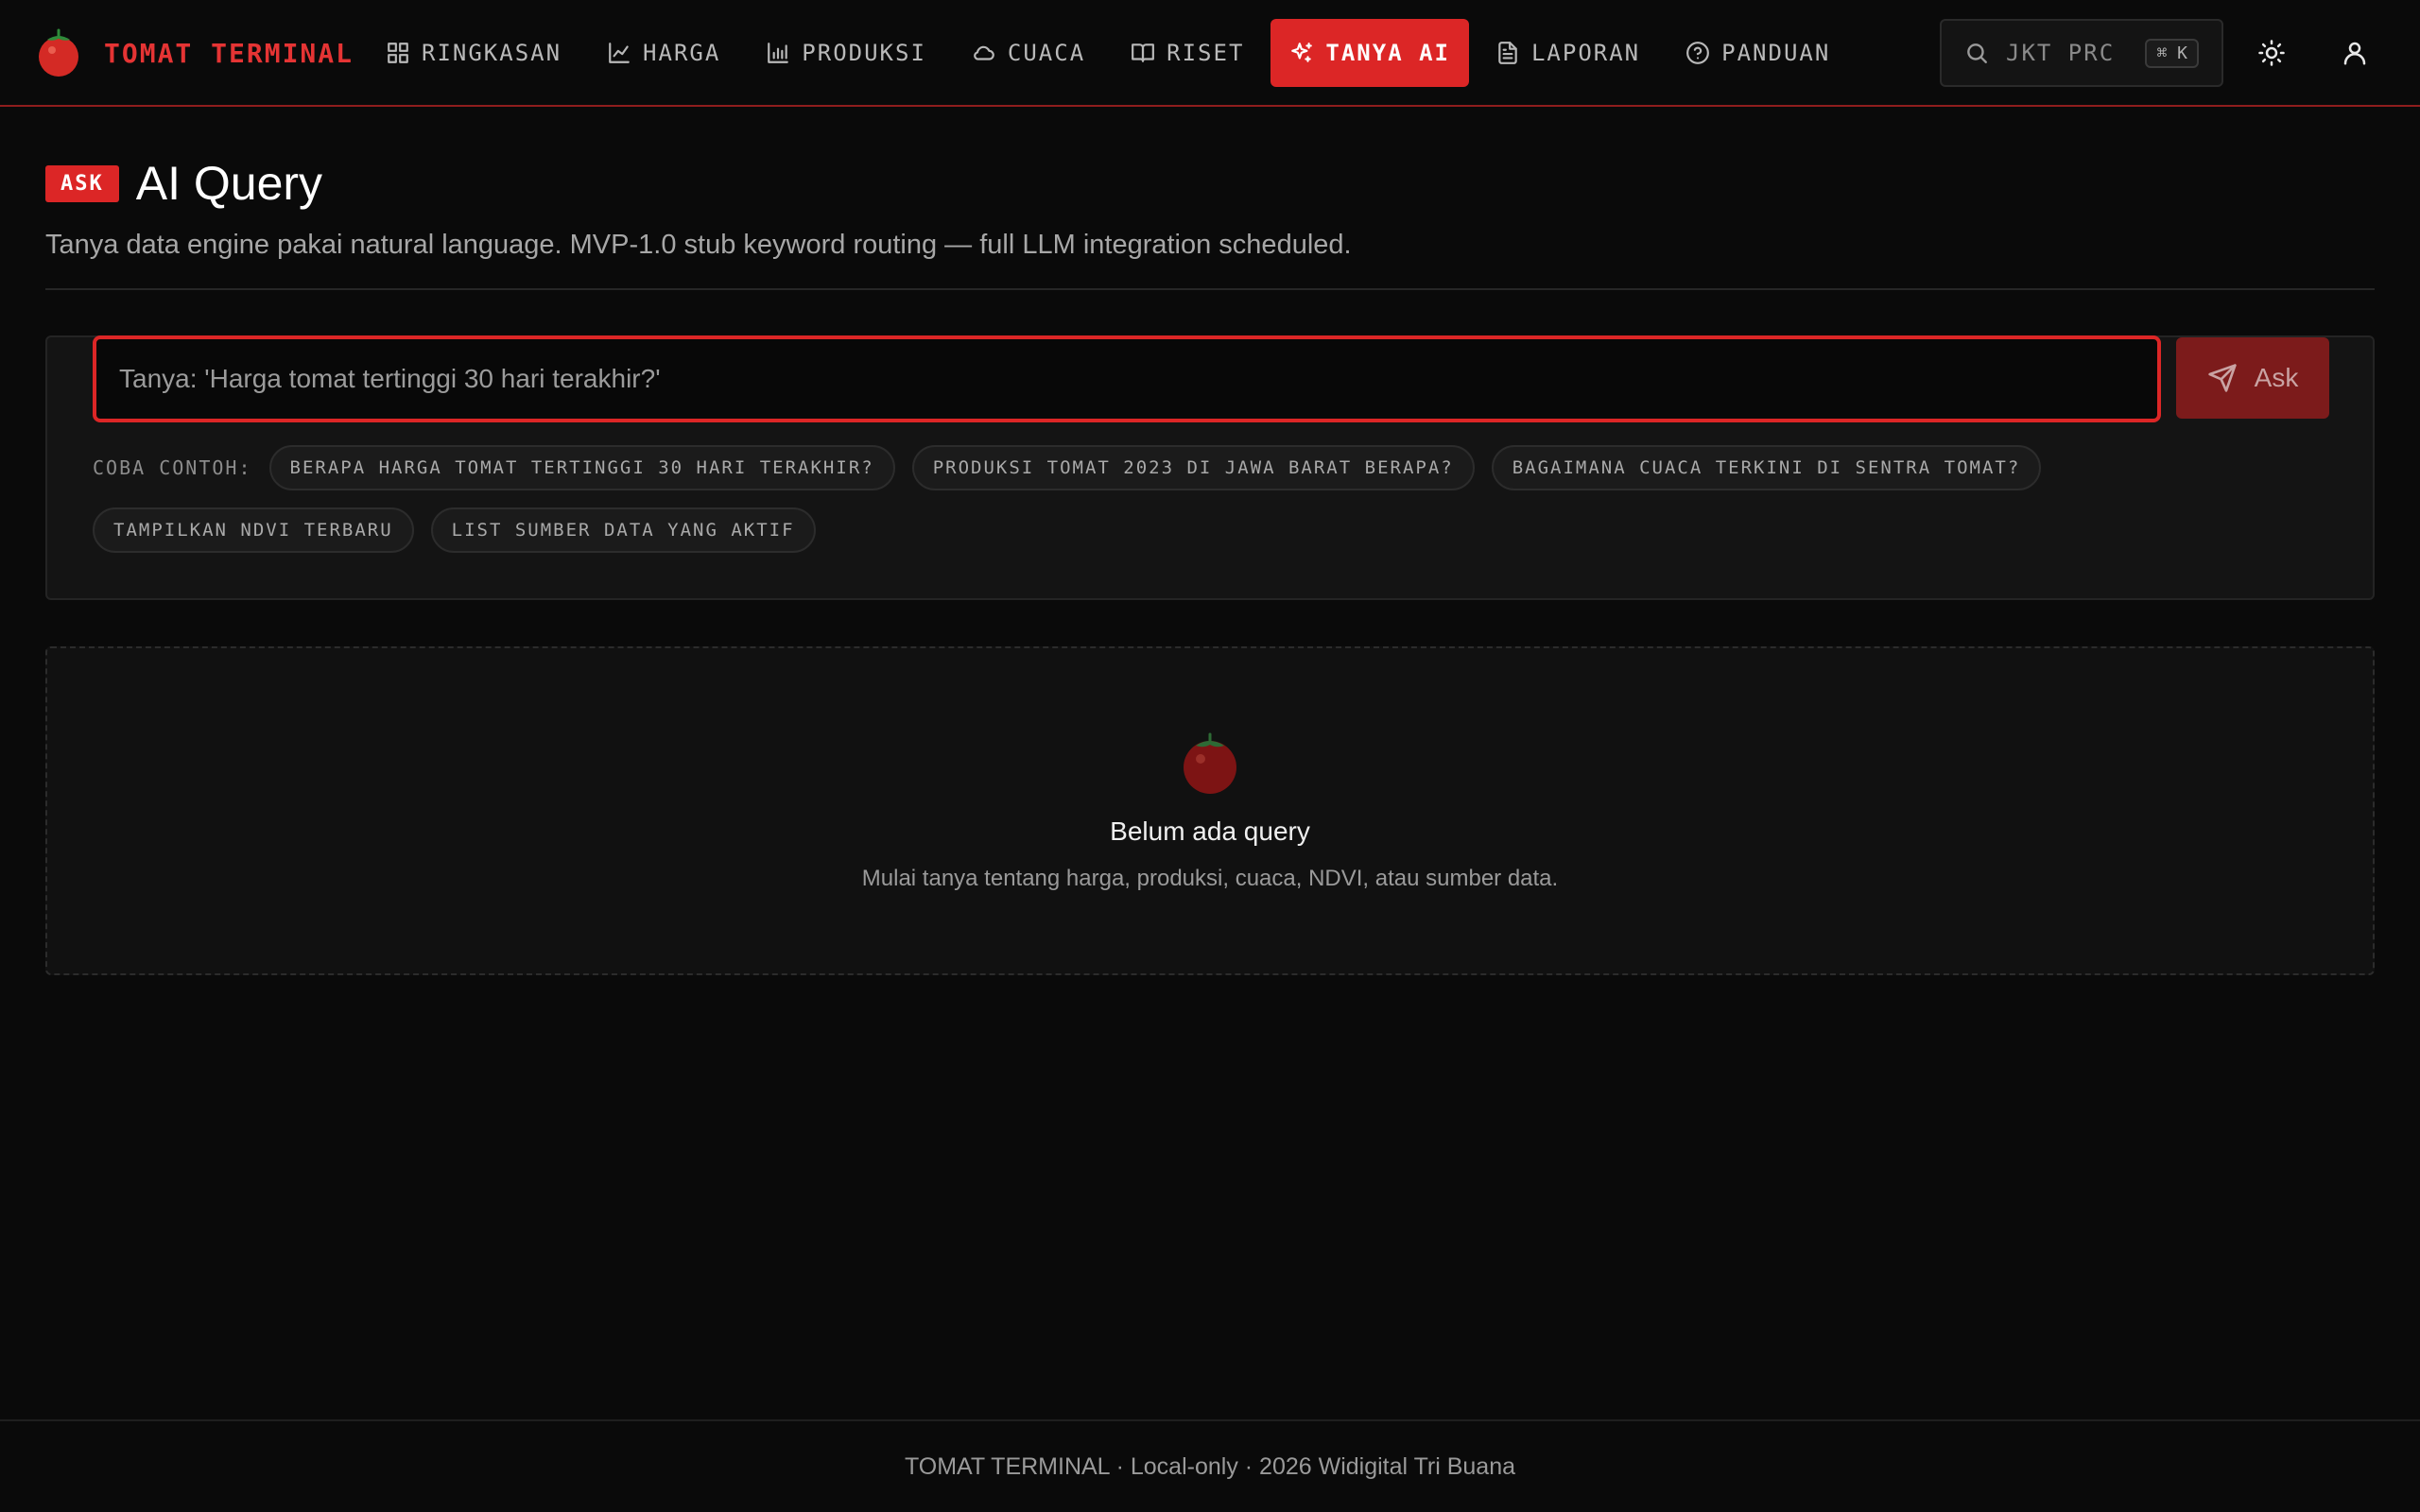 This screenshot has height=1512, width=2420. What do you see at coordinates (172, 467) in the screenshot?
I see `examples-label: COBA CONTOH:` at bounding box center [172, 467].